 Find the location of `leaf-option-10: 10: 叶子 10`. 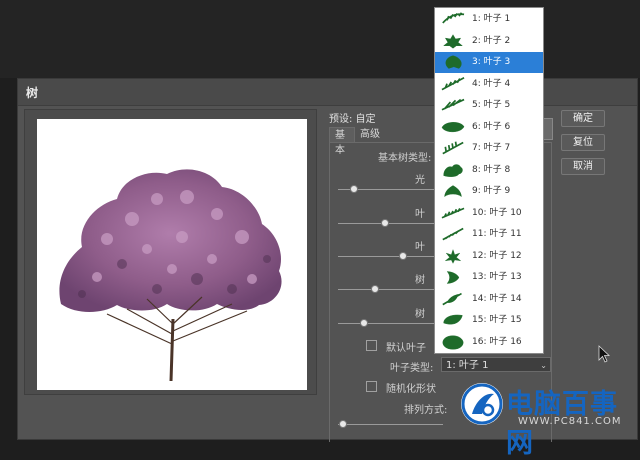

leaf-option-10: 10: 叶子 10 is located at coordinates (489, 213).